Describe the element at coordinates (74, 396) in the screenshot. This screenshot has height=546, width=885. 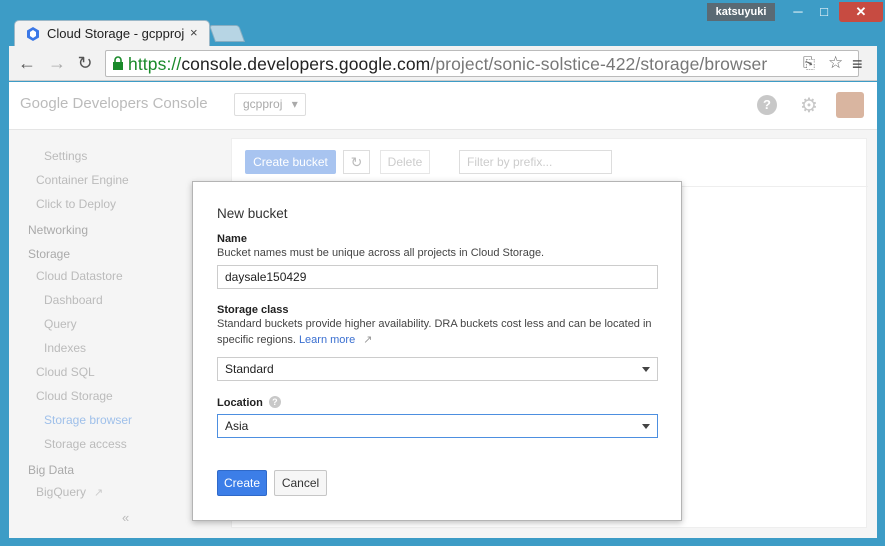
I see `sidebar-item-cloud-storage: Cloud Storage` at that location.